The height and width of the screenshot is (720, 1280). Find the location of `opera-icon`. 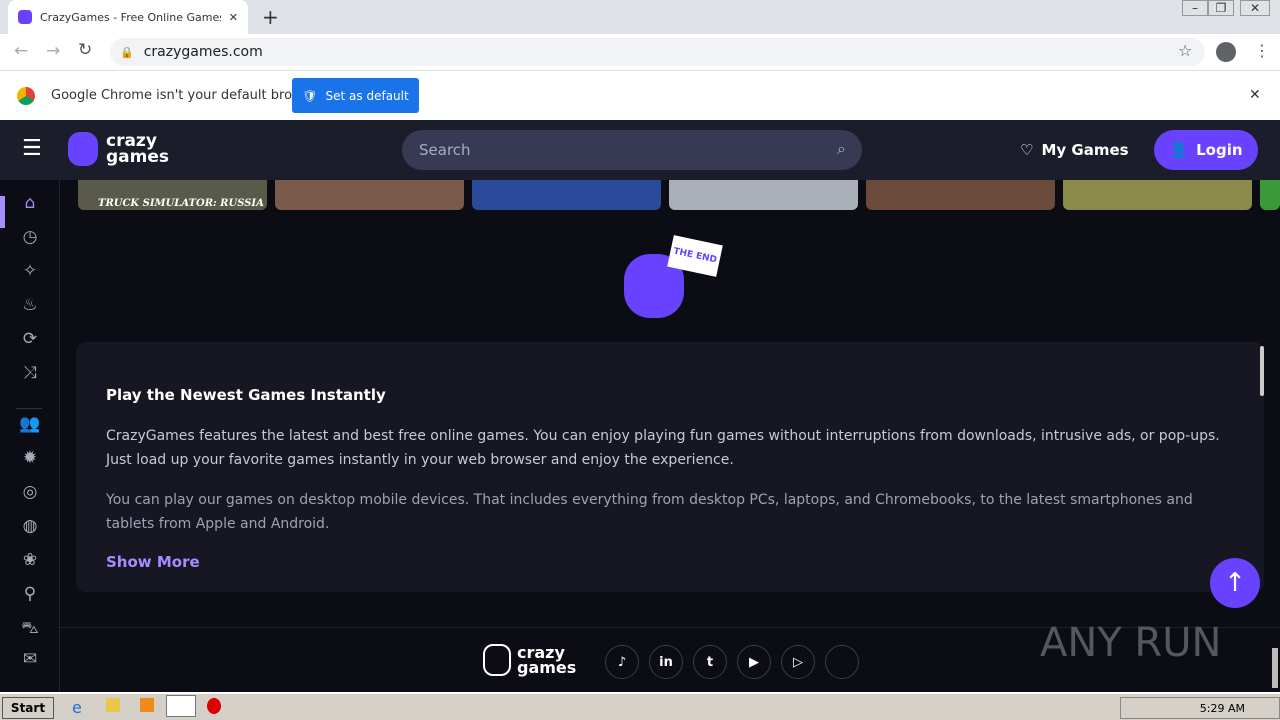

opera-icon is located at coordinates (214, 706).